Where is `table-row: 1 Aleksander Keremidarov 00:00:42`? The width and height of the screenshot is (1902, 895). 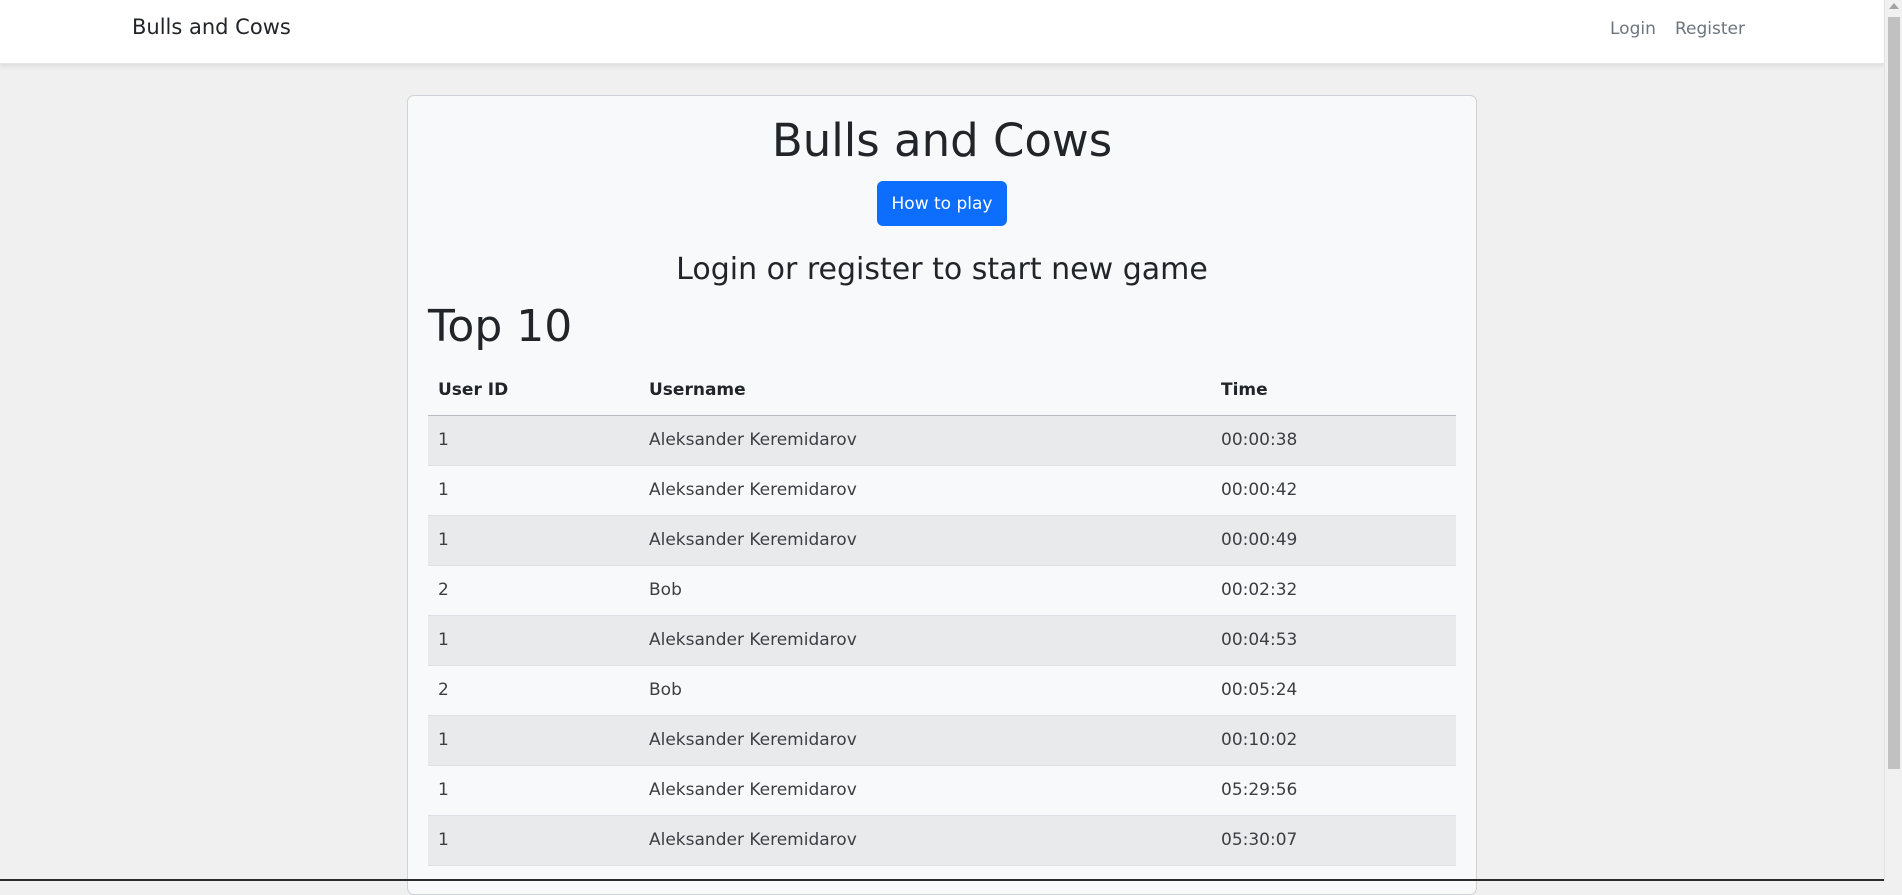 table-row: 1 Aleksander Keremidarov 00:00:42 is located at coordinates (942, 490).